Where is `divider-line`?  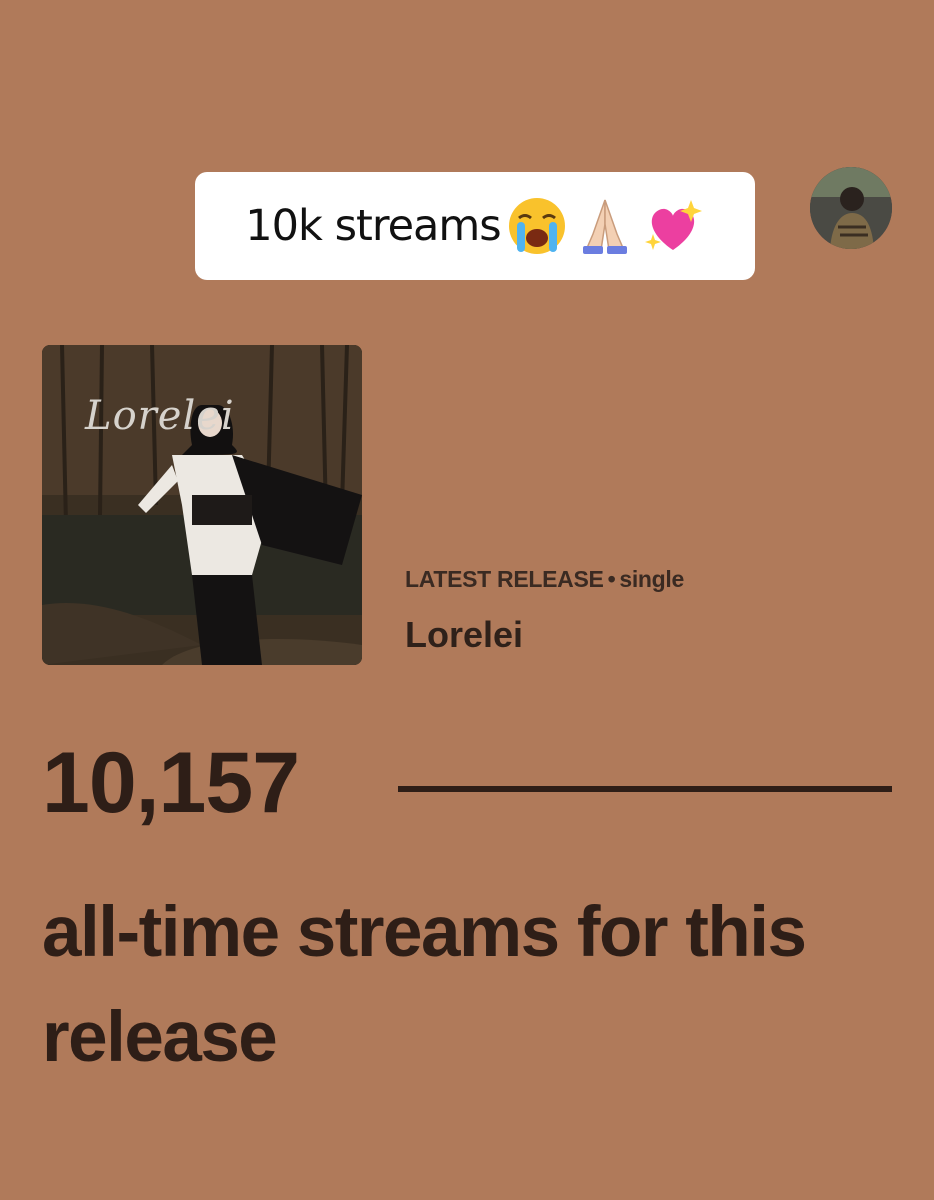
divider-line is located at coordinates (645, 789).